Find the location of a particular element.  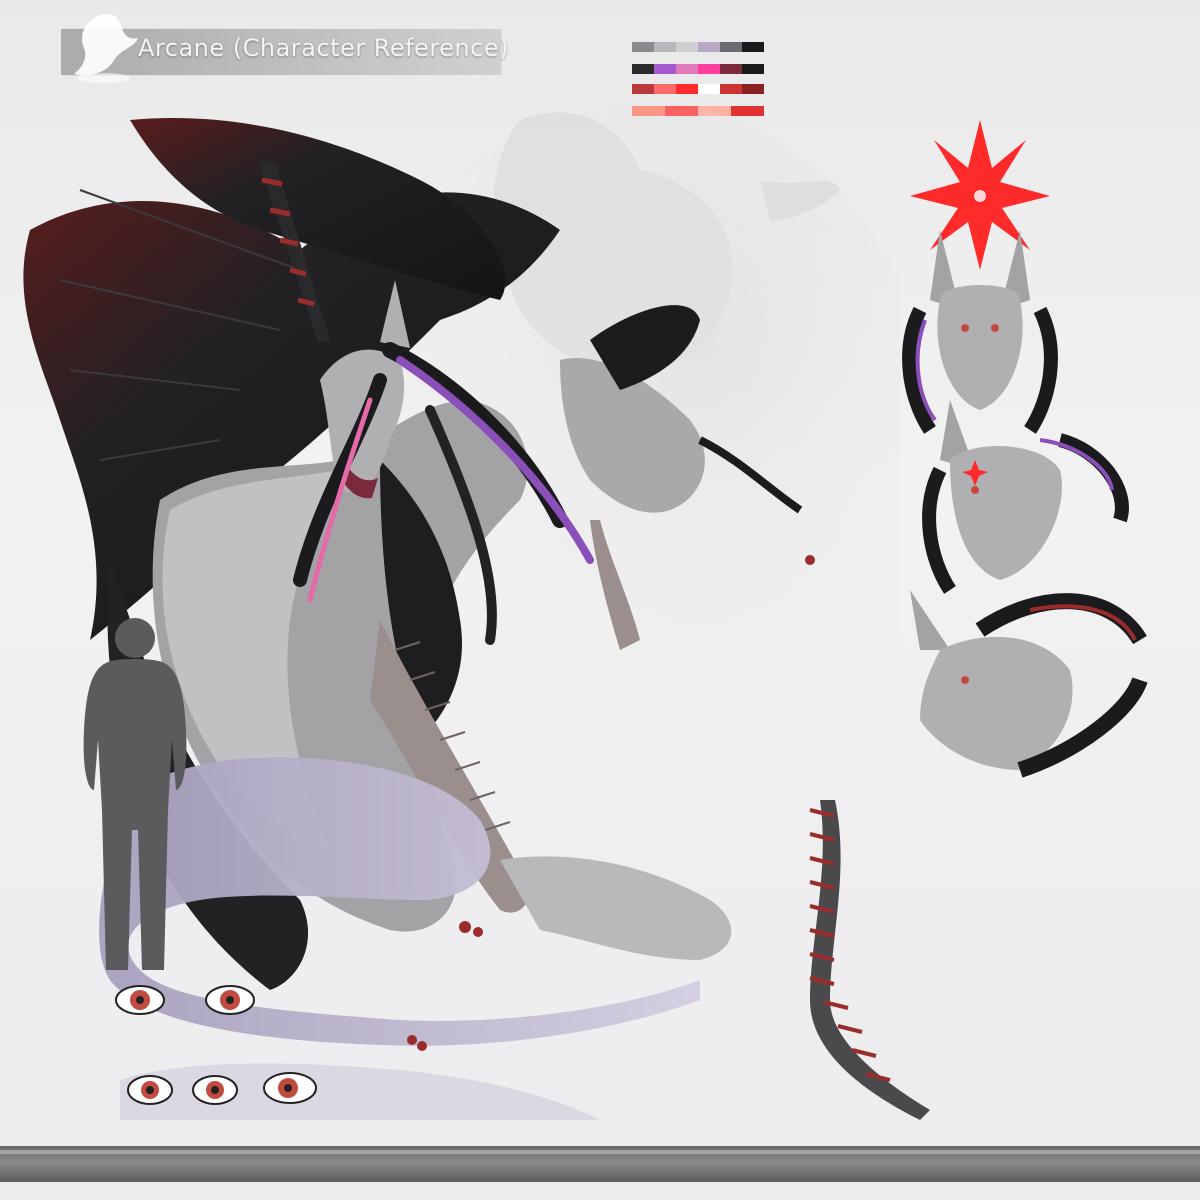

head-study-three-quarter is located at coordinates (1025, 497).